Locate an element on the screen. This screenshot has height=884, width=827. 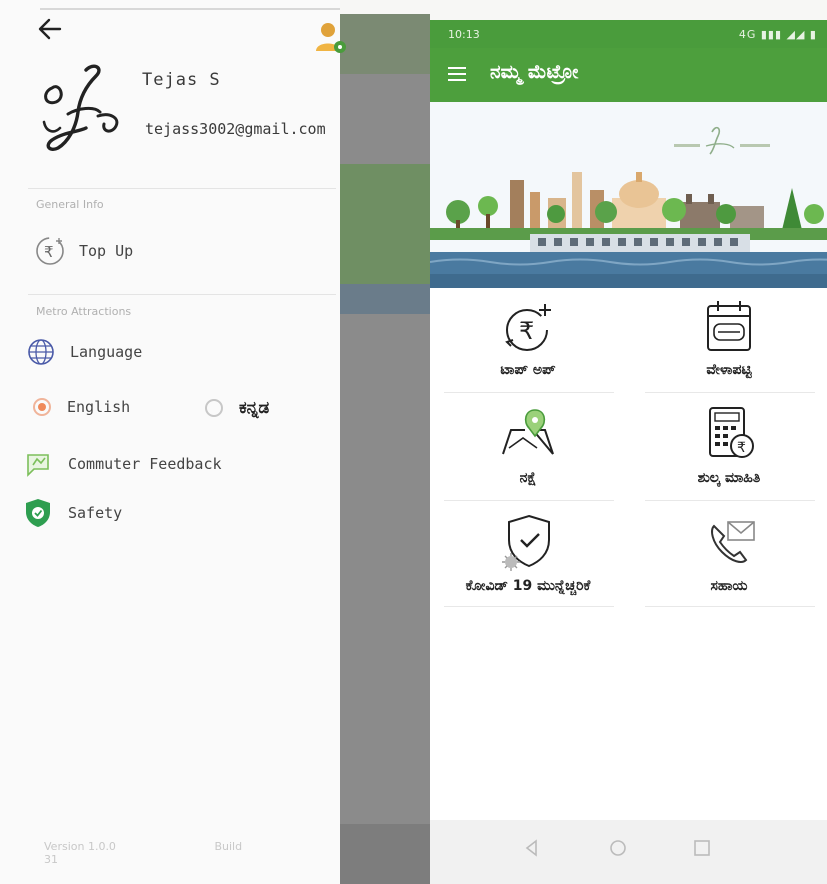
dimmed-banner is located at coordinates (385, 224).